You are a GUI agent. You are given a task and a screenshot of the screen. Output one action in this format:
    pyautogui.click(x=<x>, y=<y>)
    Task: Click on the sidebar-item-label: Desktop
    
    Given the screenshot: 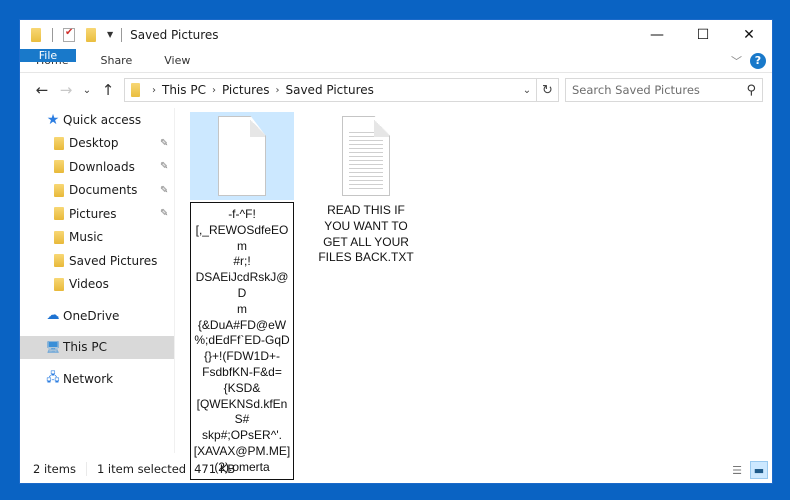 What is the action you would take?
    pyautogui.click(x=94, y=143)
    